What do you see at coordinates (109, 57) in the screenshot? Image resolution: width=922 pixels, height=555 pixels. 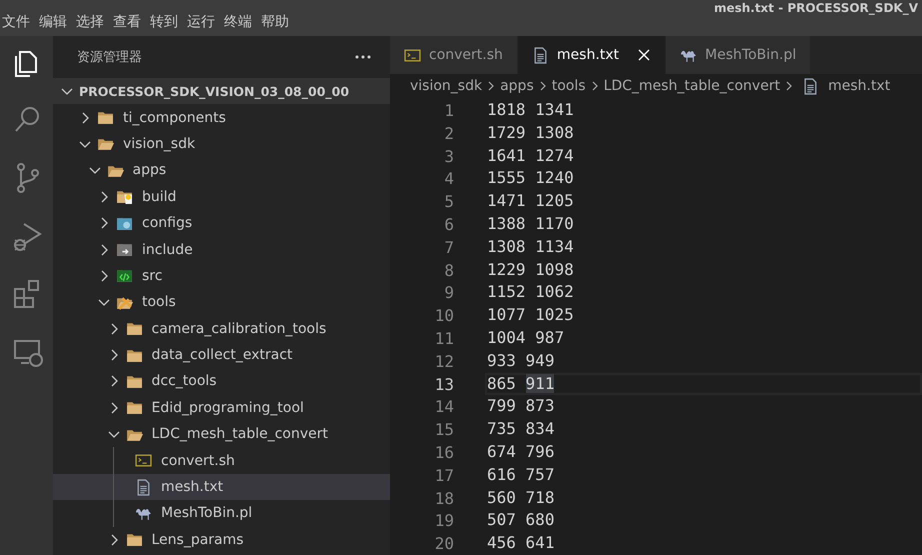 I see `sidebar-title: 资源管理器` at bounding box center [109, 57].